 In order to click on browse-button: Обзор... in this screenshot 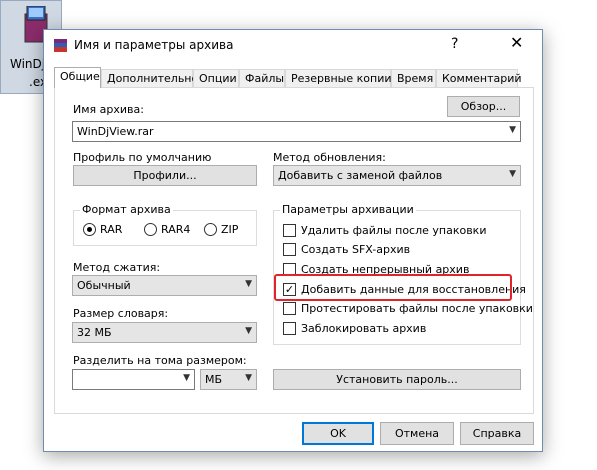, I will do `click(483, 106)`.